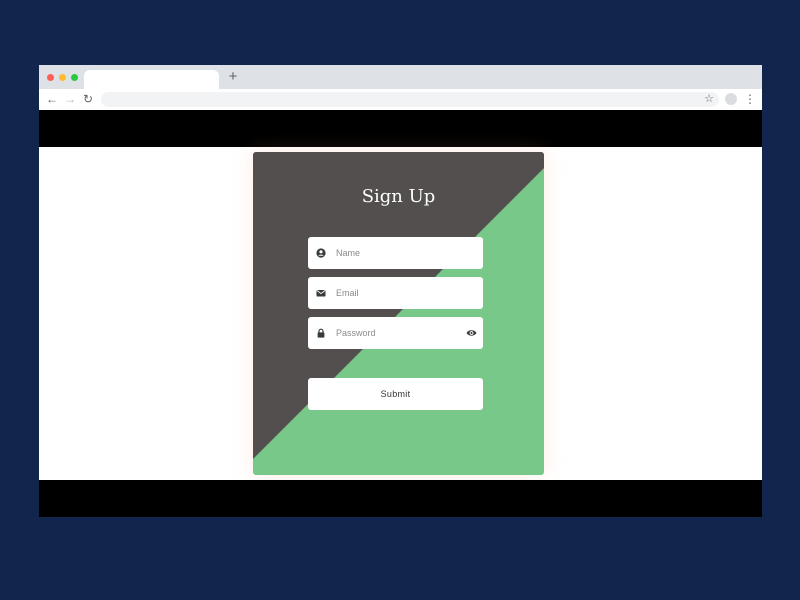 This screenshot has height=600, width=800. Describe the element at coordinates (62, 77) in the screenshot. I see `minimize-window-button` at that location.